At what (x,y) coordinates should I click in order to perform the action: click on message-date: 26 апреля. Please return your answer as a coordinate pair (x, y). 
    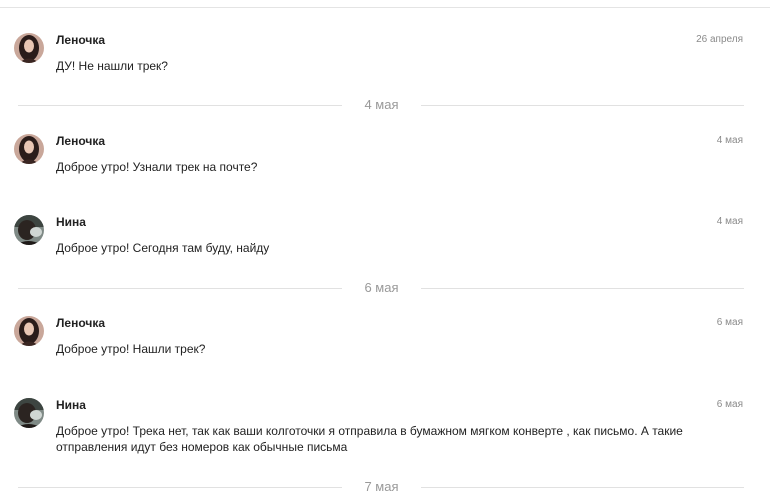
    Looking at the image, I should click on (719, 39).